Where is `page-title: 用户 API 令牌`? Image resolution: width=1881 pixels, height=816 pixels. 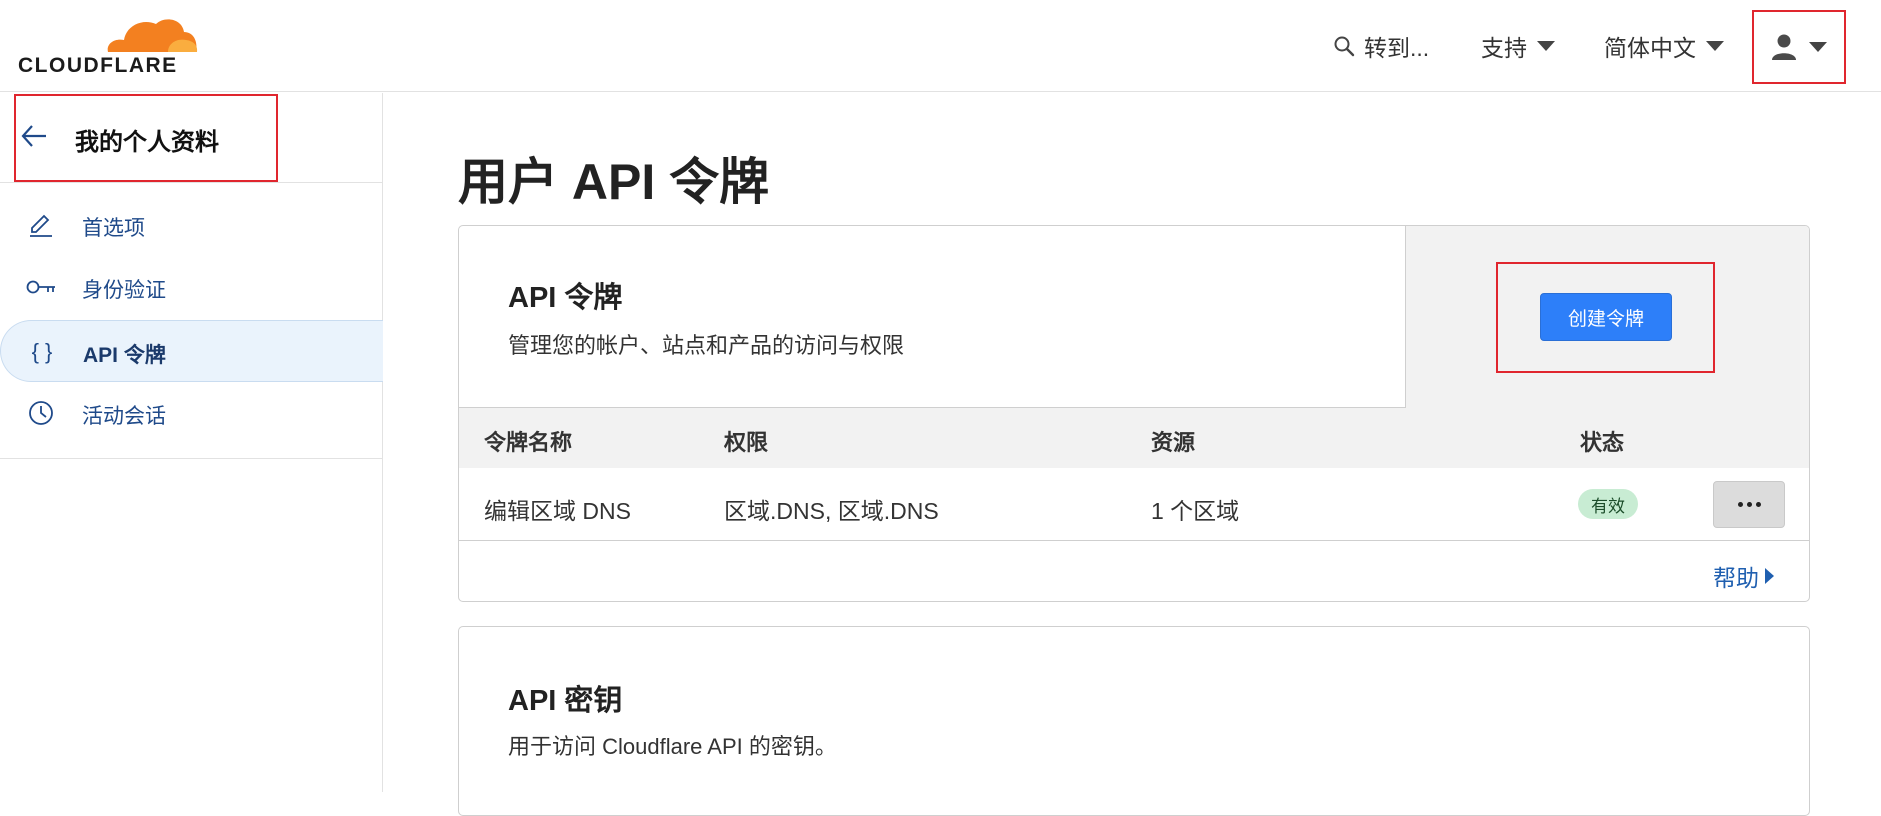
page-title: 用户 API 令牌 is located at coordinates (614, 182).